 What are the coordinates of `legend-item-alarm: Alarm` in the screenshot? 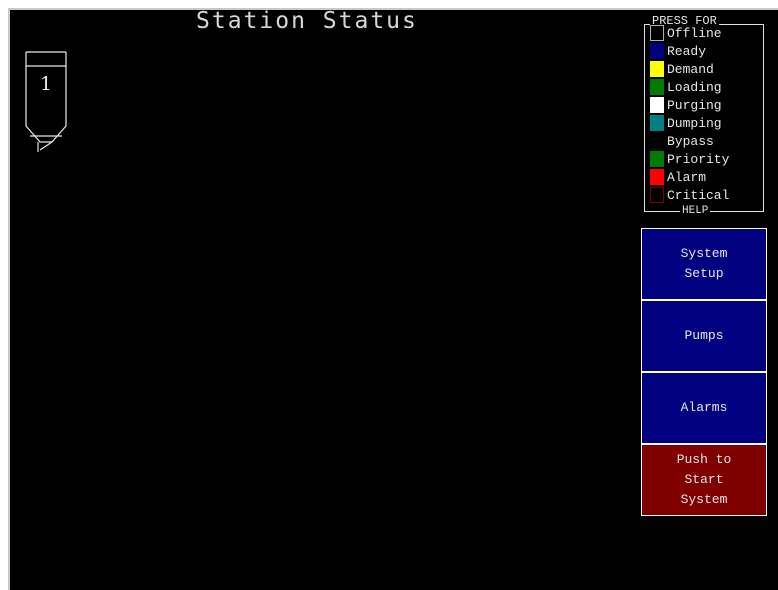 It's located at (689, 177).